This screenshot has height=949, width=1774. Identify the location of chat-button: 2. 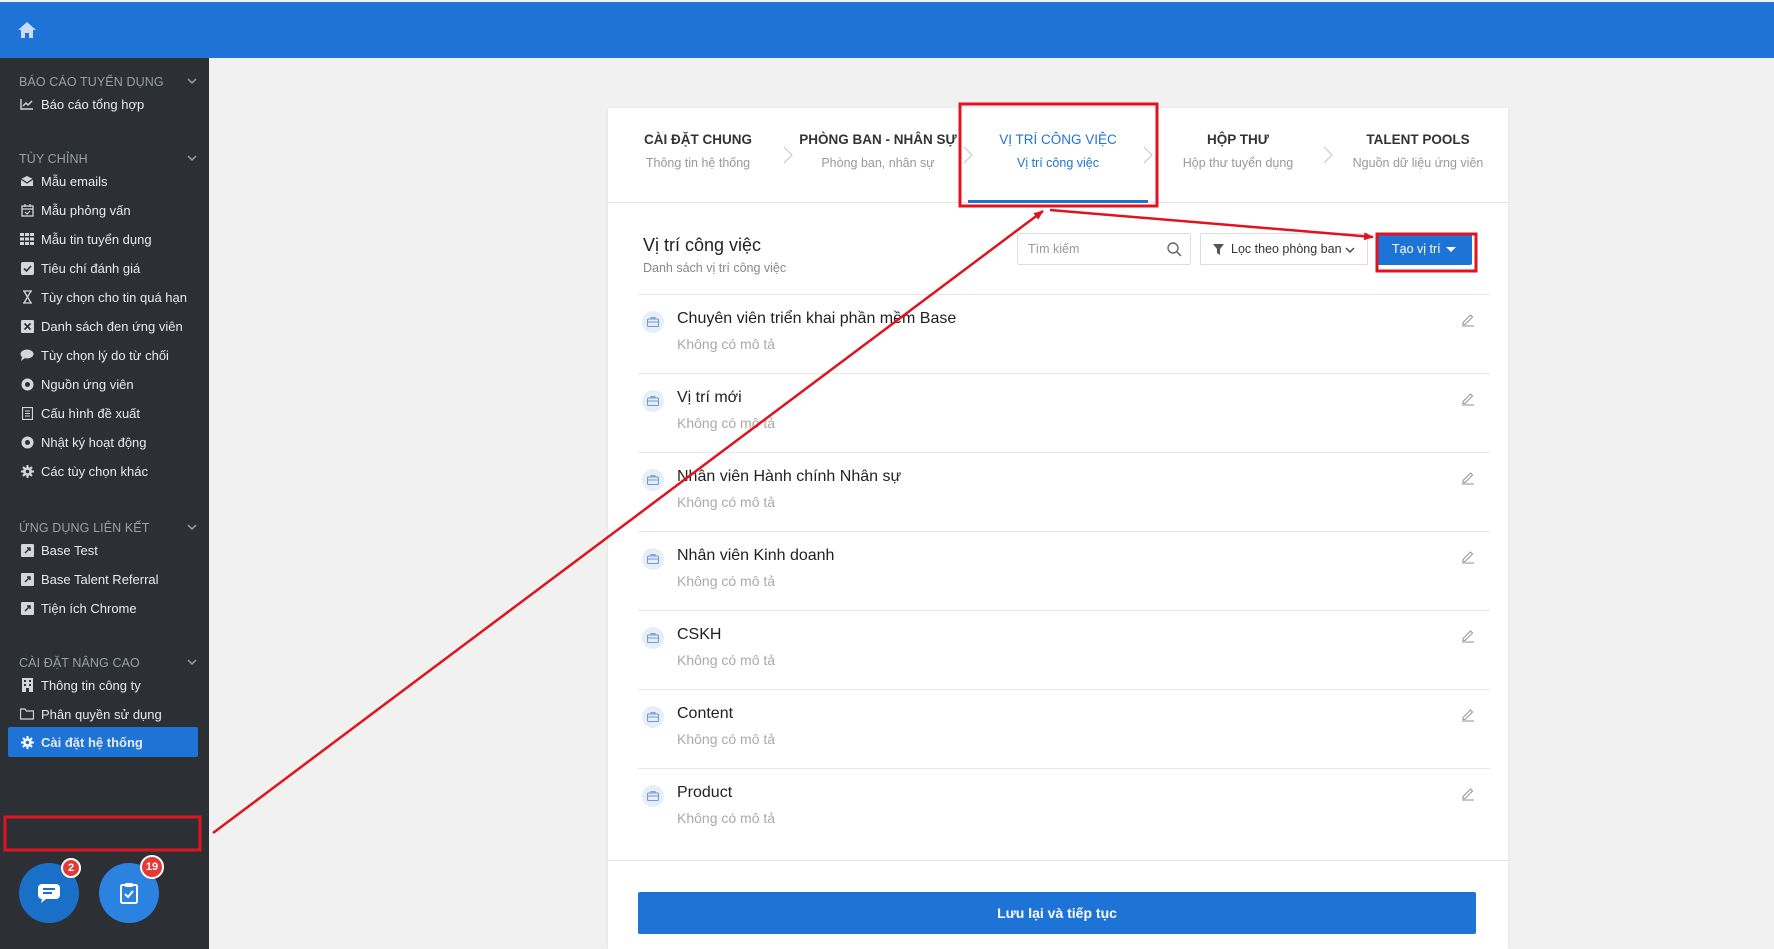
(50, 890).